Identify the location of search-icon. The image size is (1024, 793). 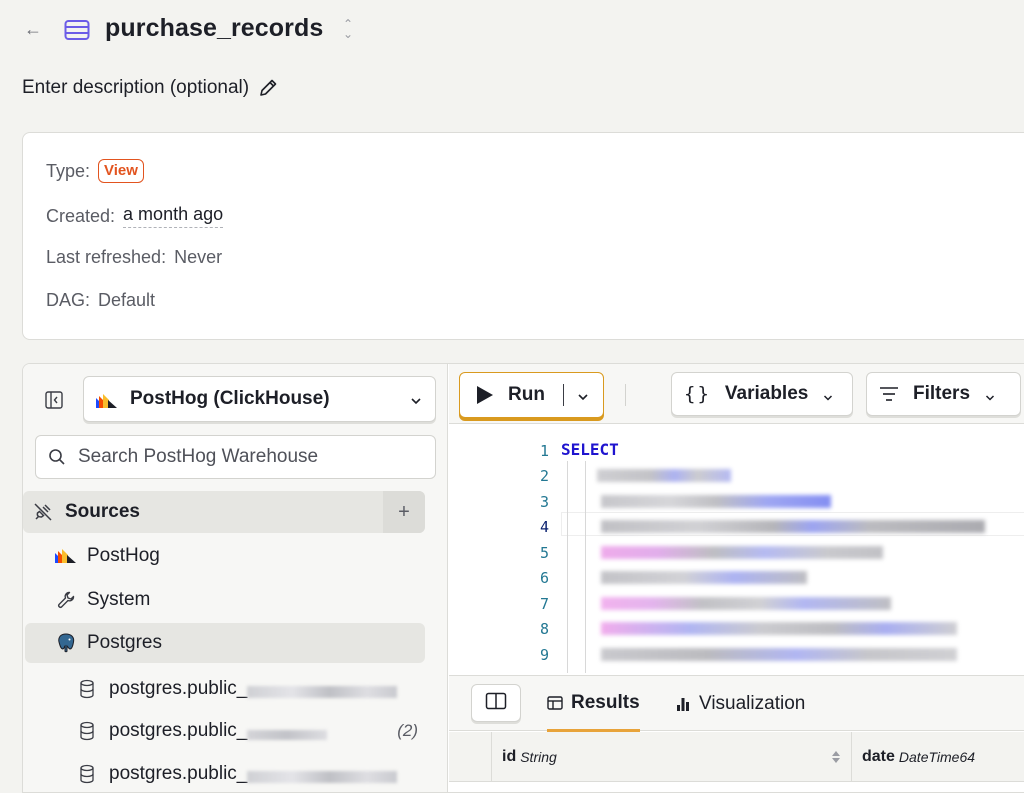
(57, 457).